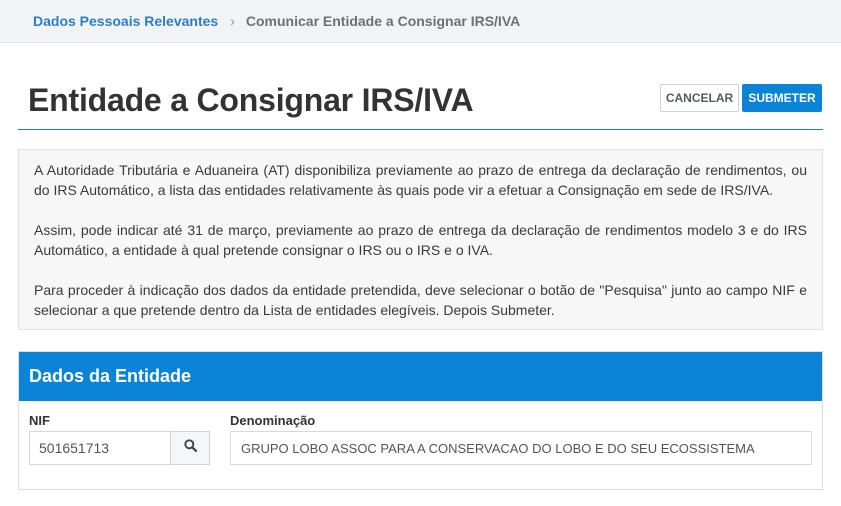 This screenshot has width=841, height=506. What do you see at coordinates (420, 376) in the screenshot?
I see `entity-panel-title: Dados da Entidade` at bounding box center [420, 376].